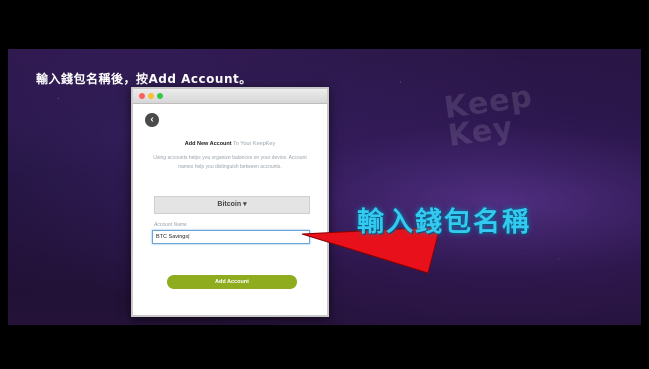 This screenshot has height=369, width=649. What do you see at coordinates (230, 96) in the screenshot?
I see `window-titlebar` at bounding box center [230, 96].